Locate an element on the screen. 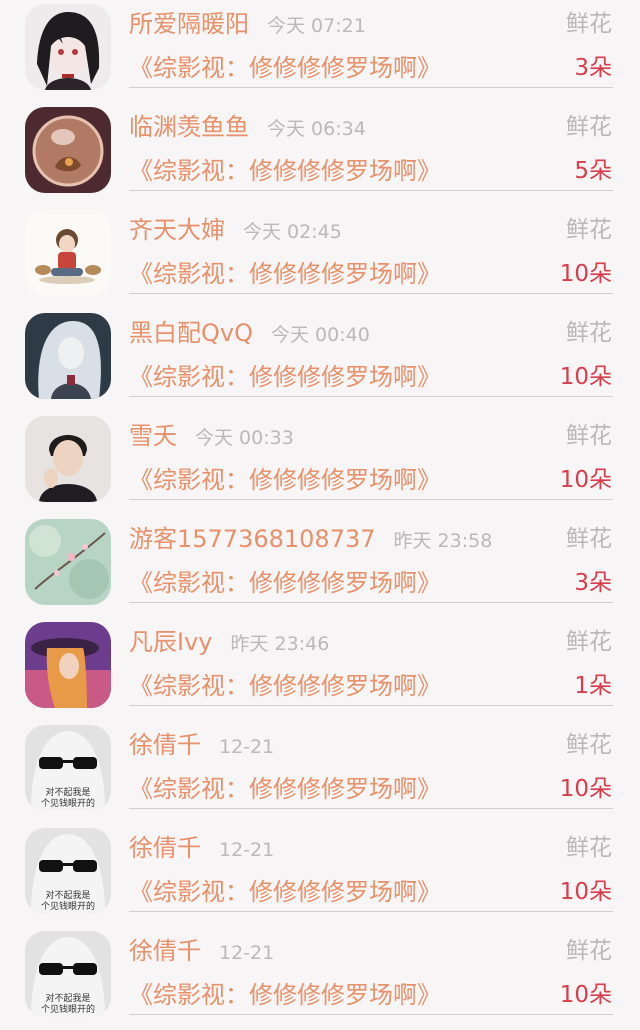  list-item: 黑白配QvQ 今天 00:40 《综影视：修修修修罗场啊》 鲜花 10朵 is located at coordinates (320, 360).